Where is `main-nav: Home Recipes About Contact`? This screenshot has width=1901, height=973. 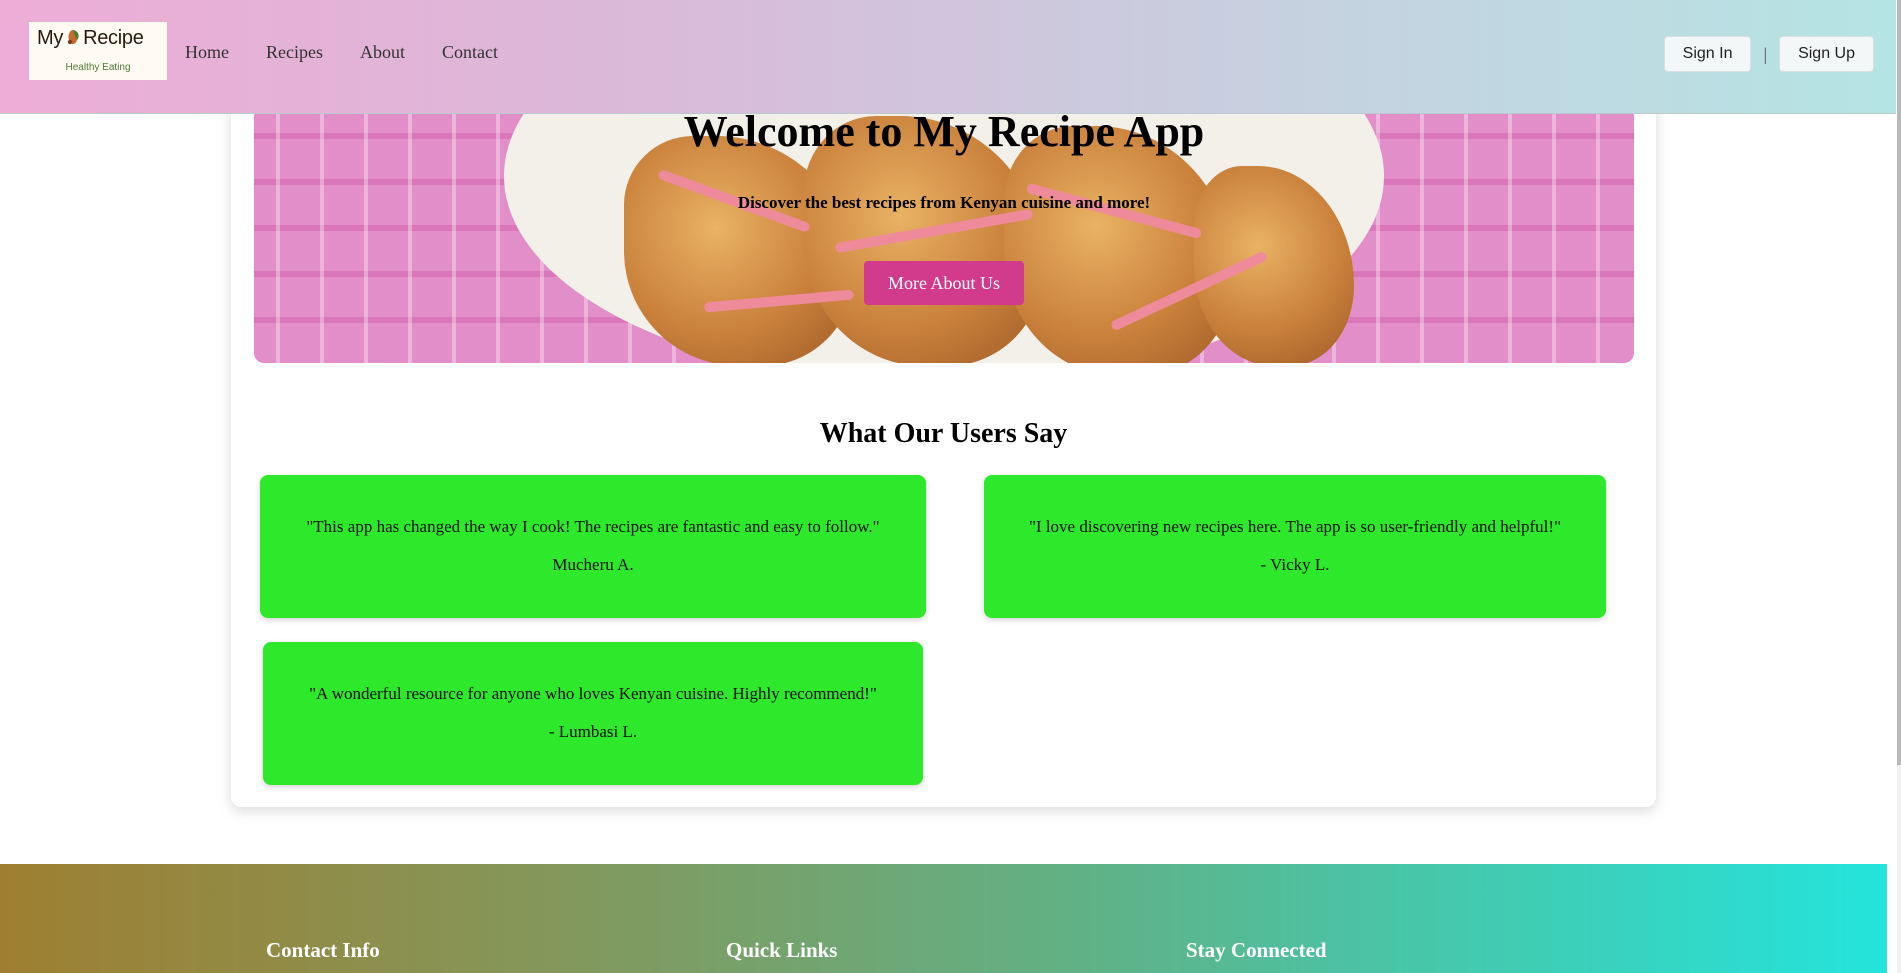
main-nav: Home Recipes About Contact is located at coordinates (360, 52).